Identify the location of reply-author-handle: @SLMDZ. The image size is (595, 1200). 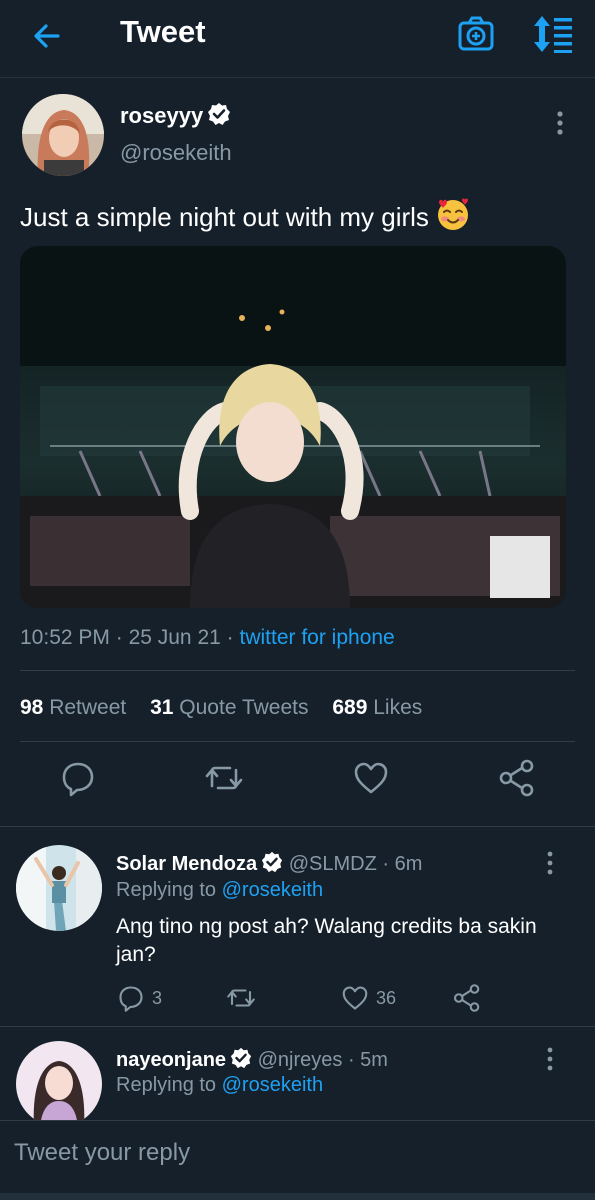
(333, 864).